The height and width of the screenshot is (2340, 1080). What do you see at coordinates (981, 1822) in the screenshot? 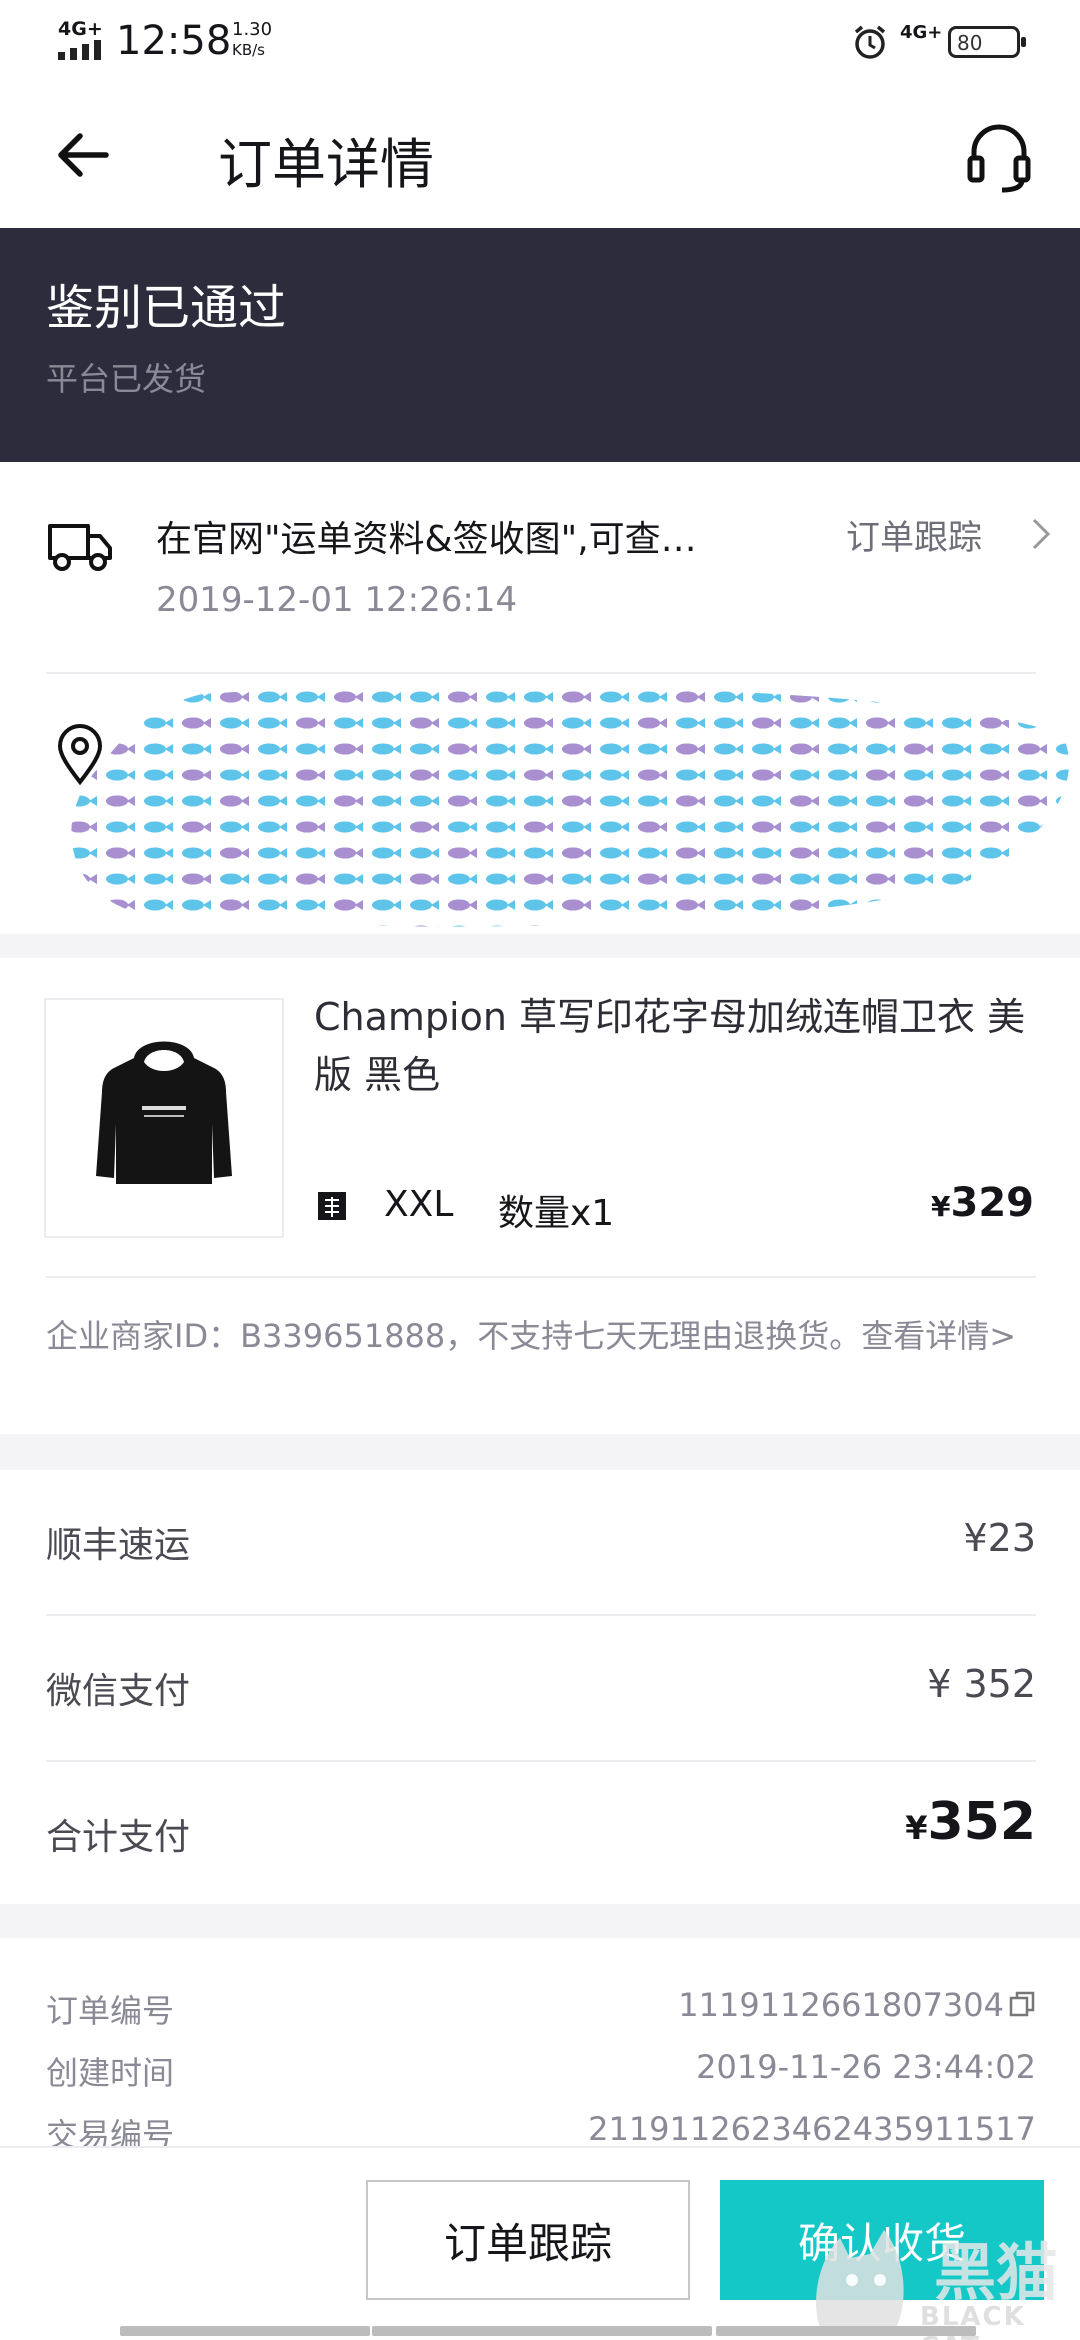
I see `total-value: 352` at bounding box center [981, 1822].